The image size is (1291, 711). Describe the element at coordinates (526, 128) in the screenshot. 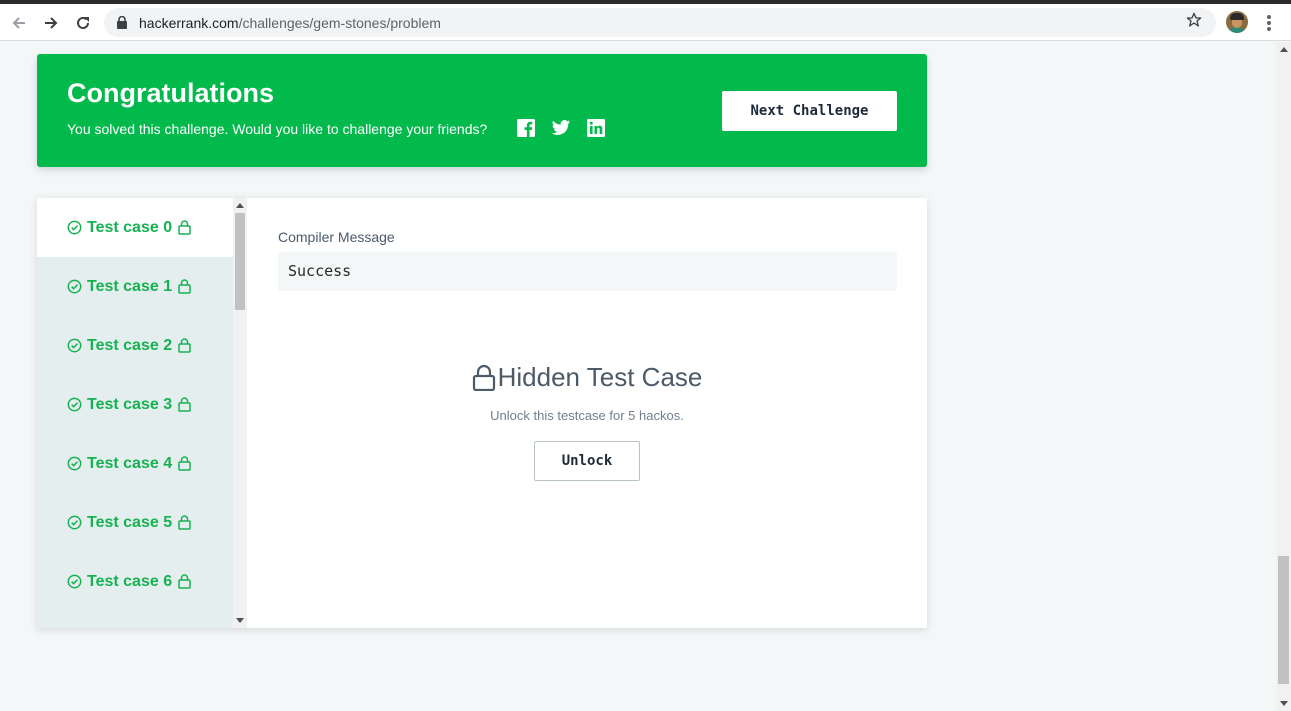

I see `facebook-icon` at that location.